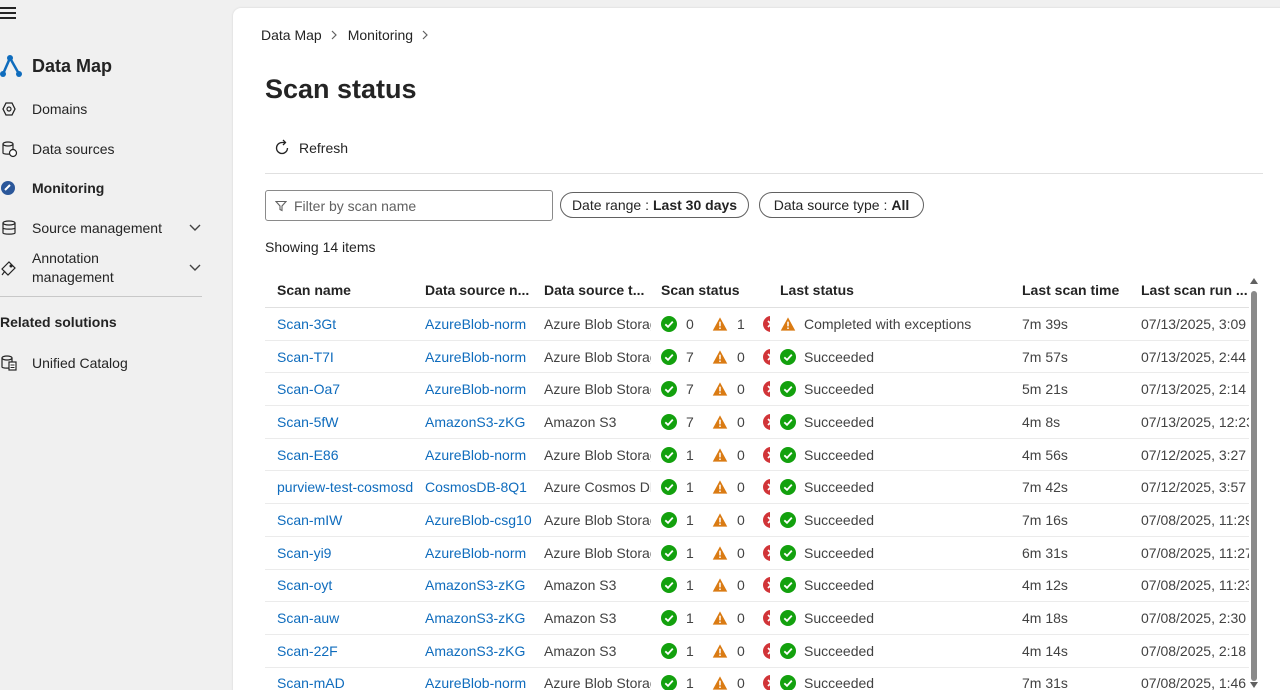 The height and width of the screenshot is (690, 1280). I want to click on last-status-cell: Completed with exceptions, so click(890, 324).